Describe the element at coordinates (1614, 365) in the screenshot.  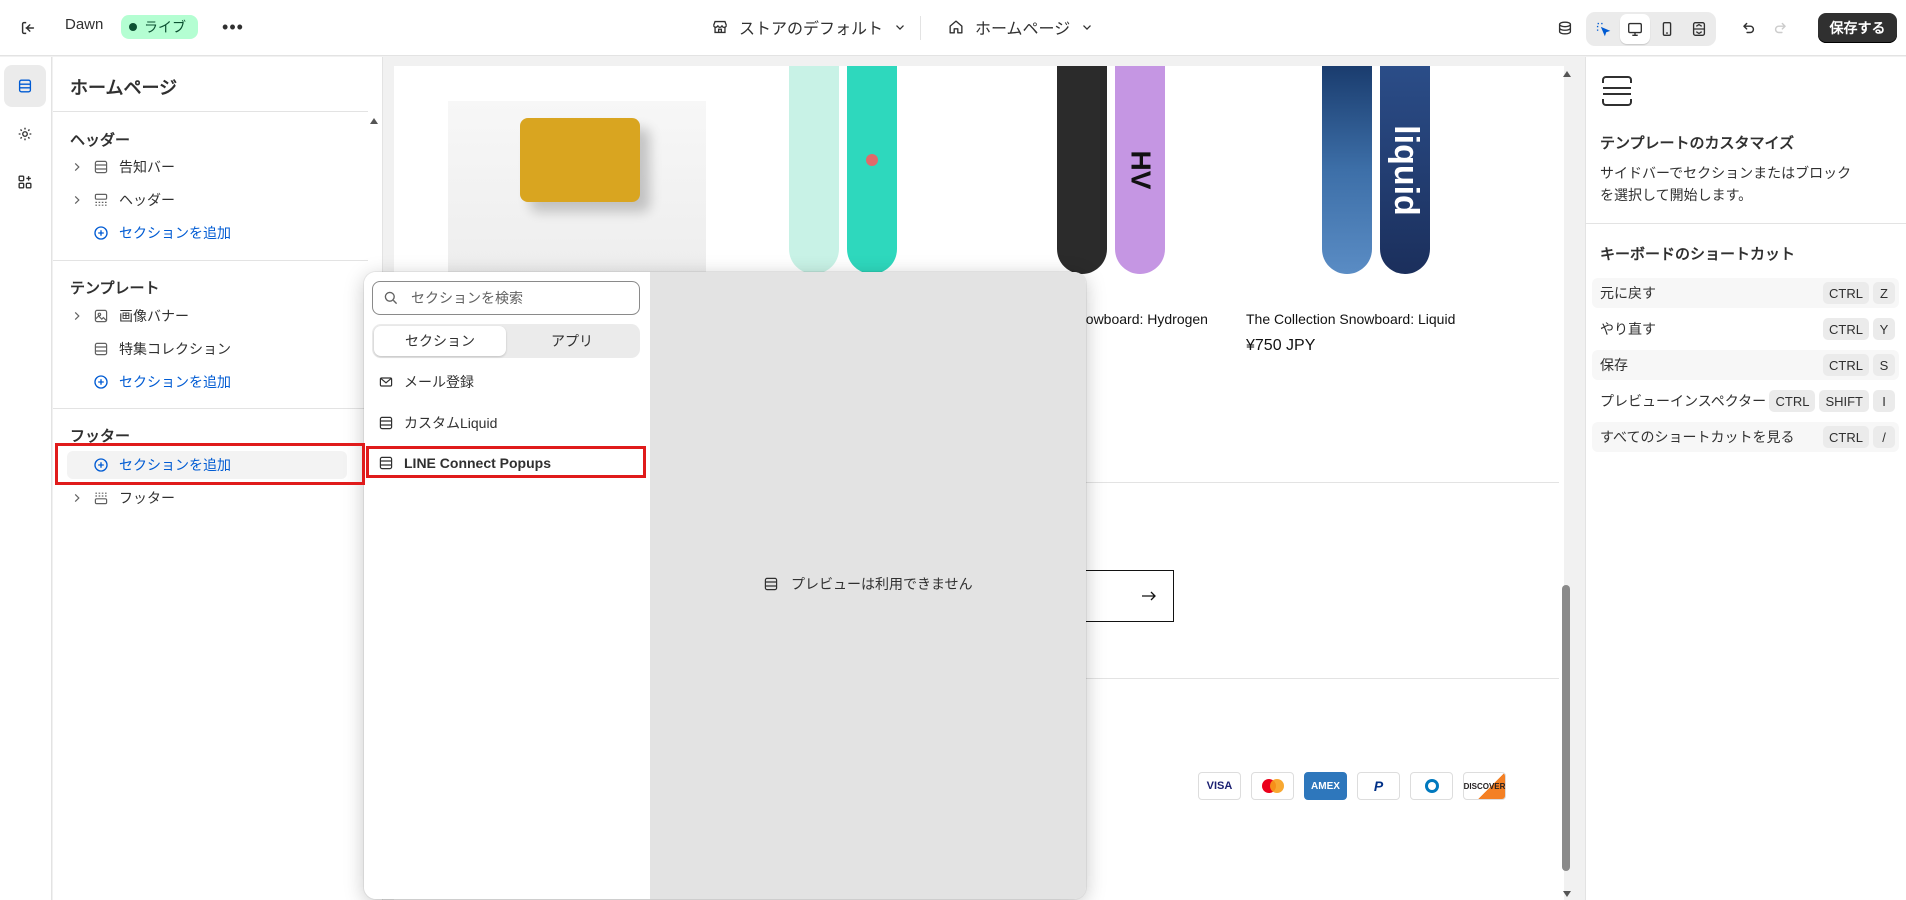
I see `shortcut-label: 保存` at that location.